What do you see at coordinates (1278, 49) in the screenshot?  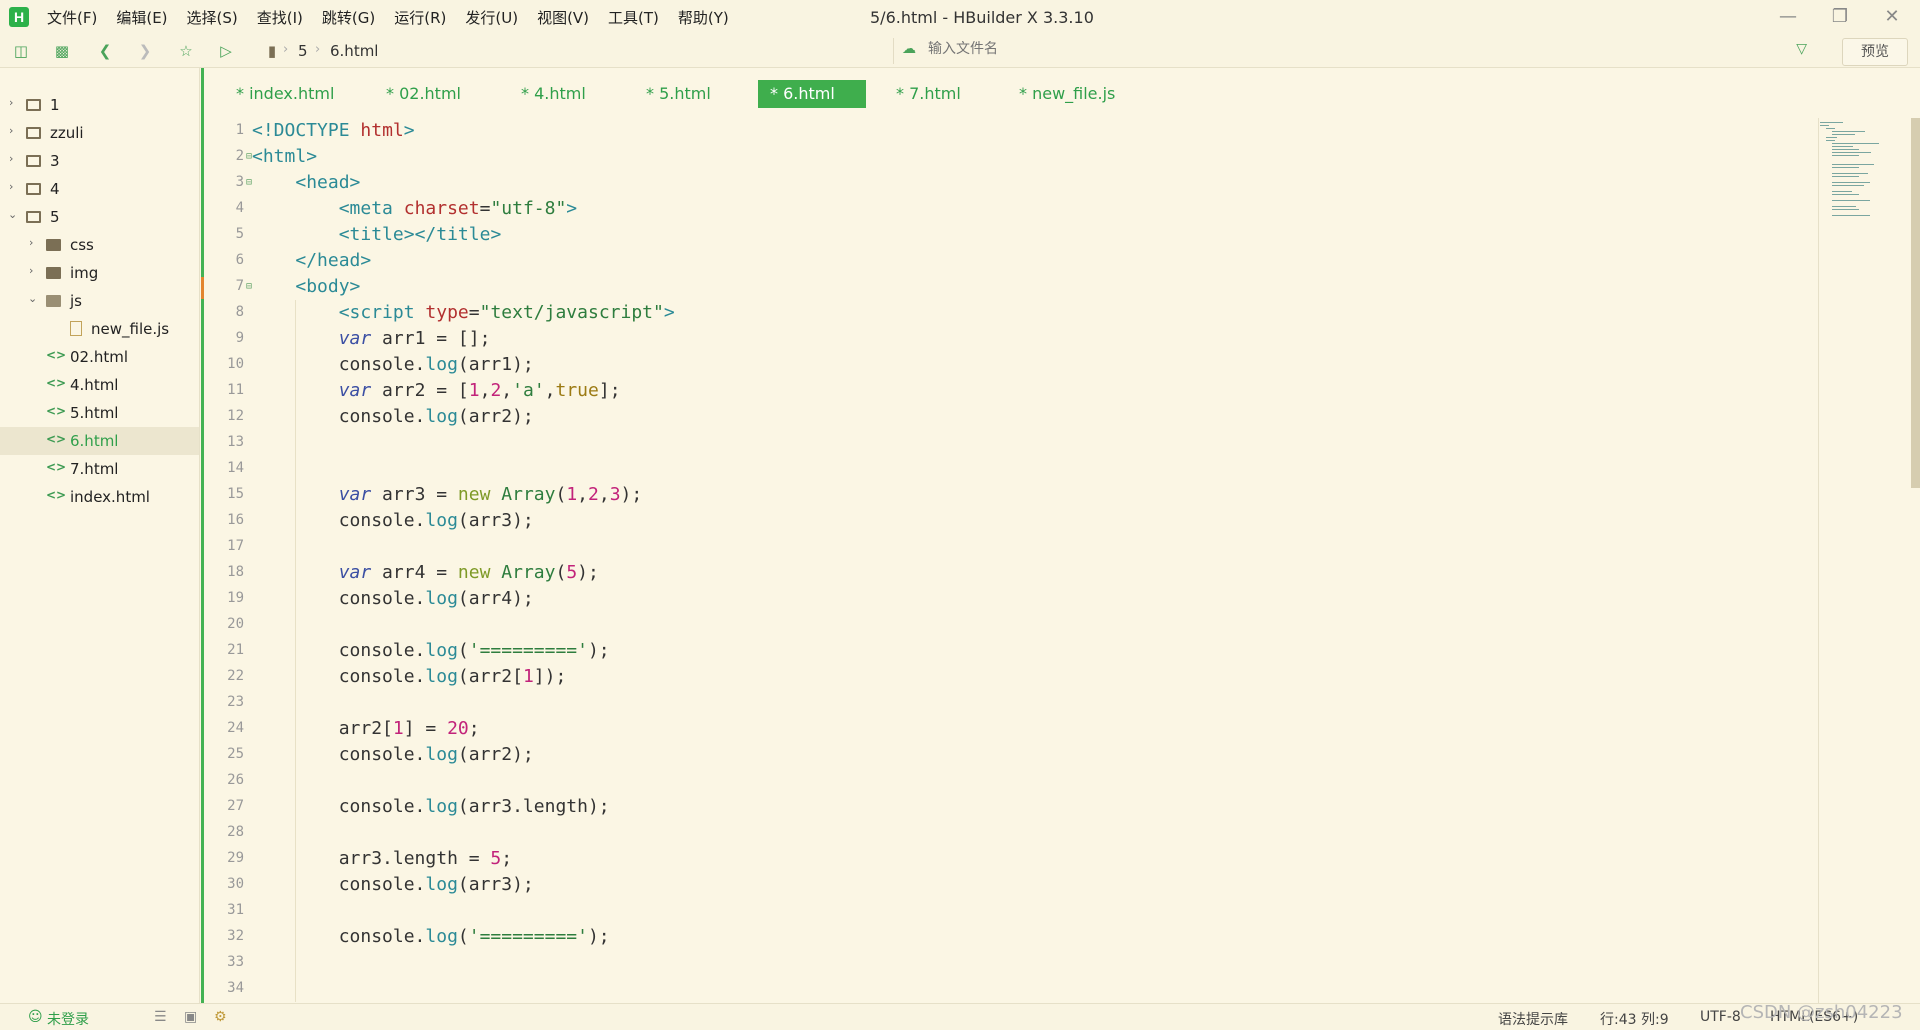 I see `file-search-input` at bounding box center [1278, 49].